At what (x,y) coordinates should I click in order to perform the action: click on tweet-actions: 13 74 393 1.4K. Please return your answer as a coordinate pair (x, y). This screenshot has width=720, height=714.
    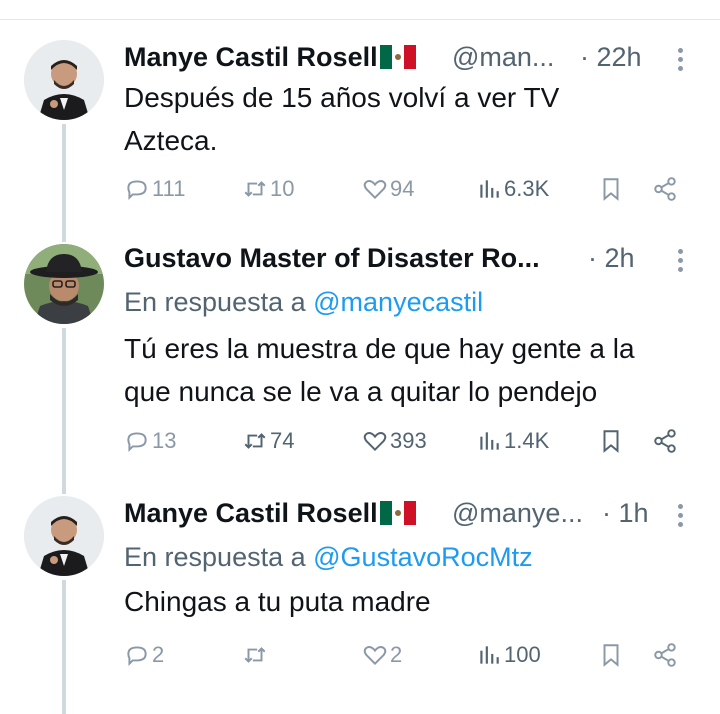
    Looking at the image, I should click on (415, 441).